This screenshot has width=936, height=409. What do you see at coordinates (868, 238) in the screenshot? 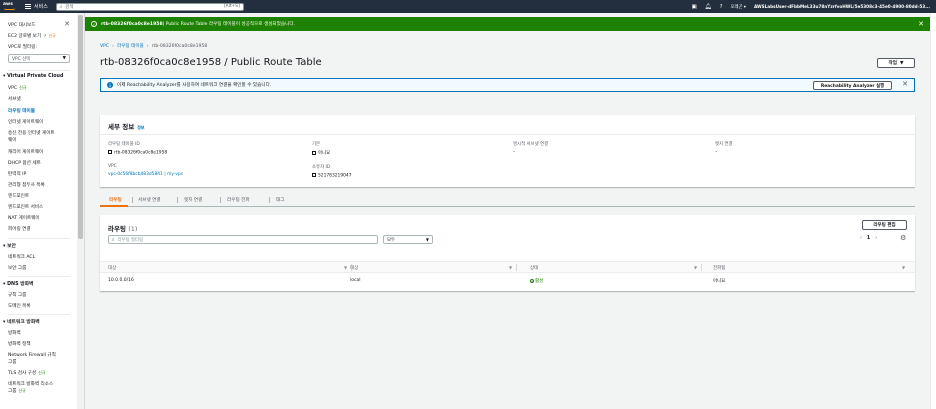
I see `page-number: 1` at bounding box center [868, 238].